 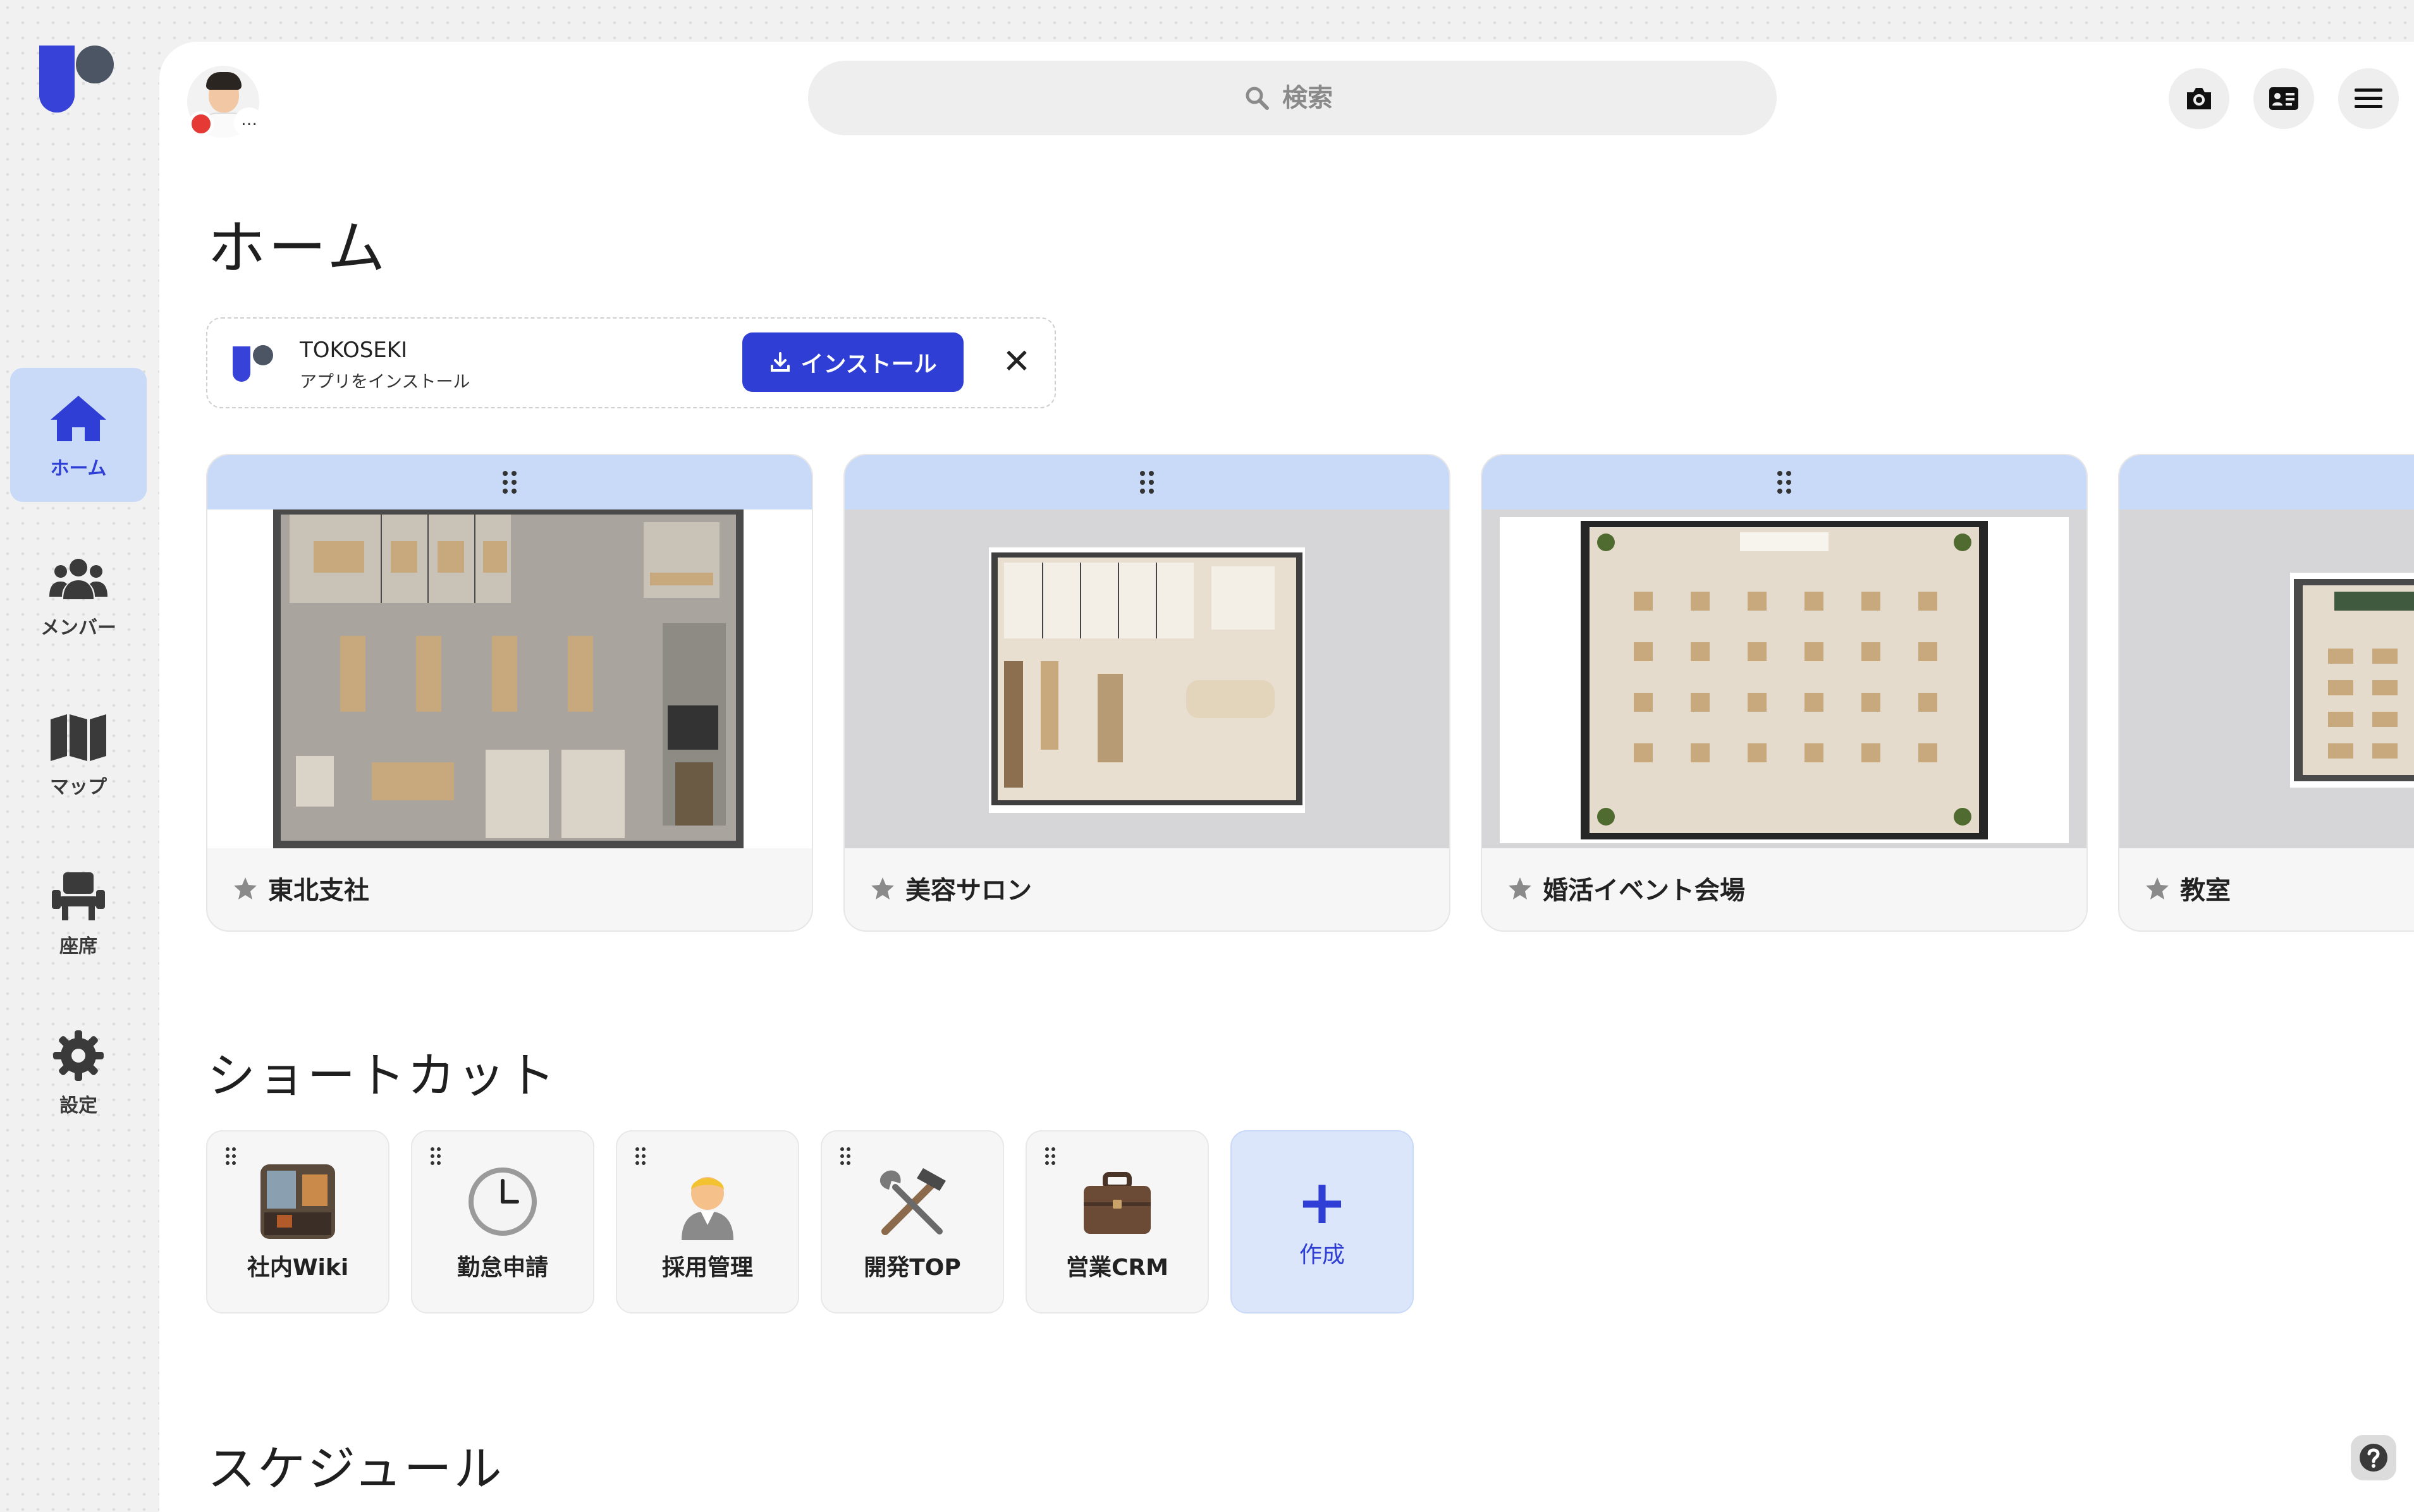 I want to click on nav-map-label: マップ, so click(x=78, y=787).